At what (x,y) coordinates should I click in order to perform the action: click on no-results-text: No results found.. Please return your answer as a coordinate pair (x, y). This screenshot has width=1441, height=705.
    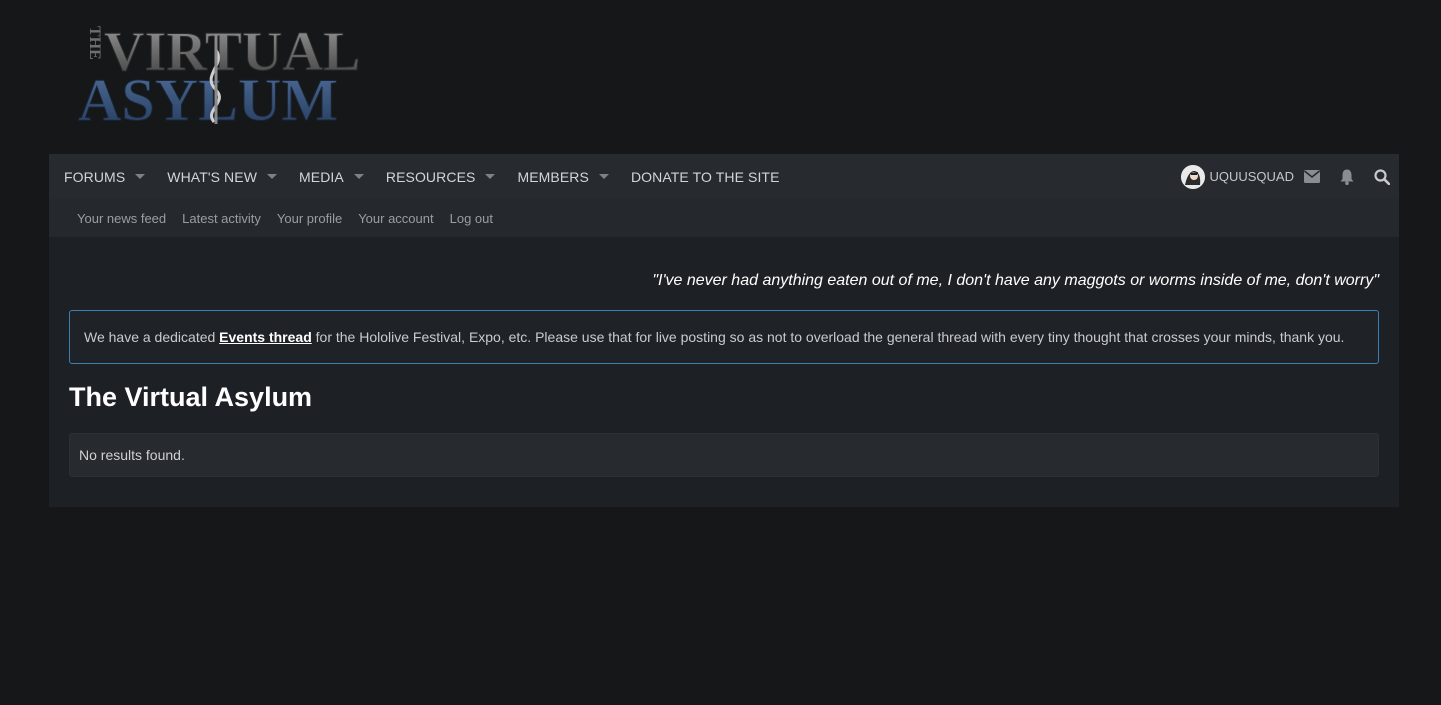
    Looking at the image, I should click on (132, 455).